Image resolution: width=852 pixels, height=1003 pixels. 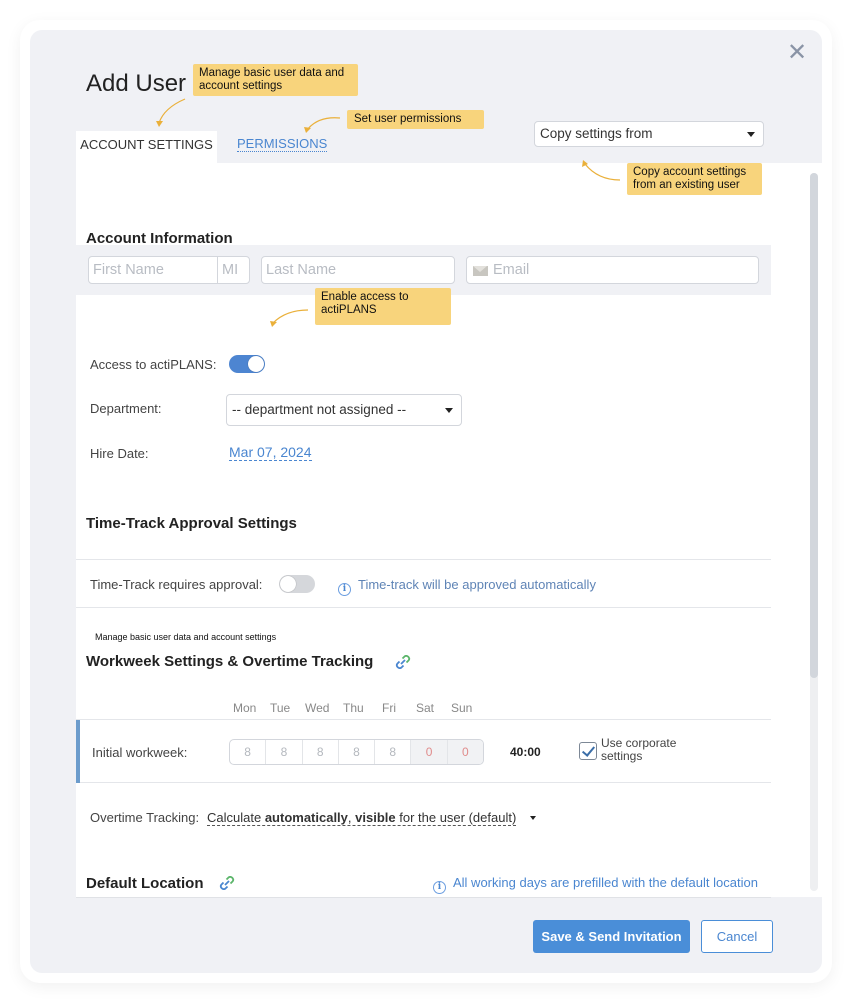 I want to click on hours-input-thu: 8, so click(x=357, y=752).